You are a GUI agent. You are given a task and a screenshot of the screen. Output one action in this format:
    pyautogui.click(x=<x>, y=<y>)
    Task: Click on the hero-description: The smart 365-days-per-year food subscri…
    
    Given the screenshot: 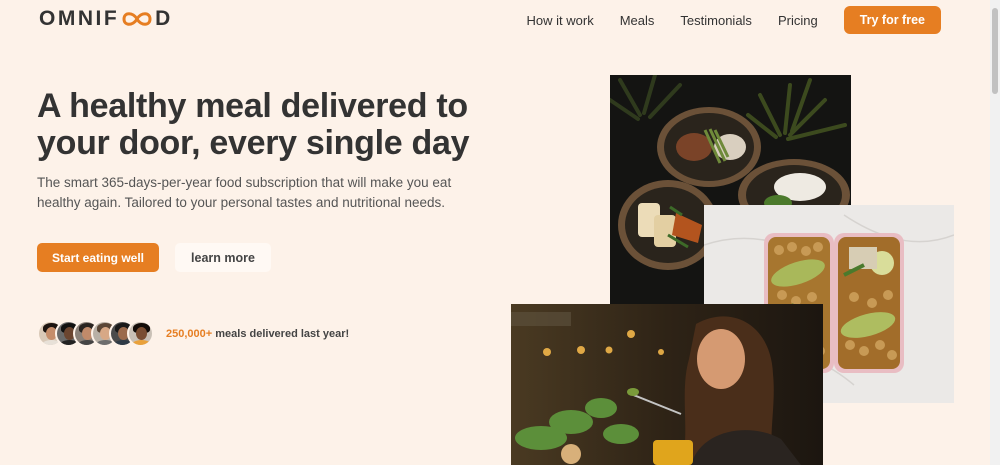 What is the action you would take?
    pyautogui.click(x=244, y=192)
    